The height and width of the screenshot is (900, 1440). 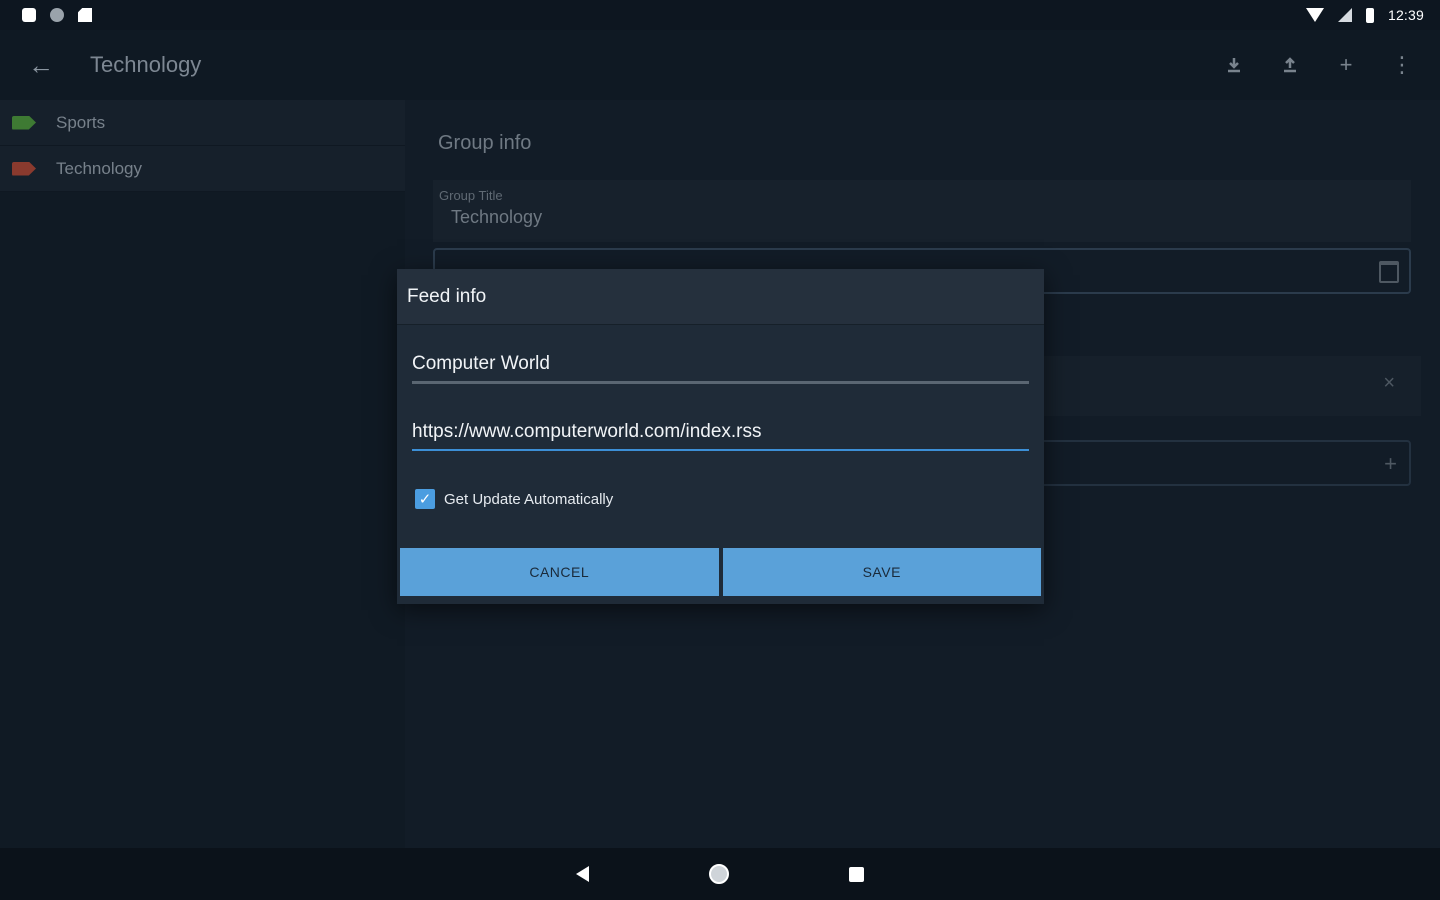 What do you see at coordinates (425, 499) in the screenshot?
I see `auto-update-checkbox: ✓` at bounding box center [425, 499].